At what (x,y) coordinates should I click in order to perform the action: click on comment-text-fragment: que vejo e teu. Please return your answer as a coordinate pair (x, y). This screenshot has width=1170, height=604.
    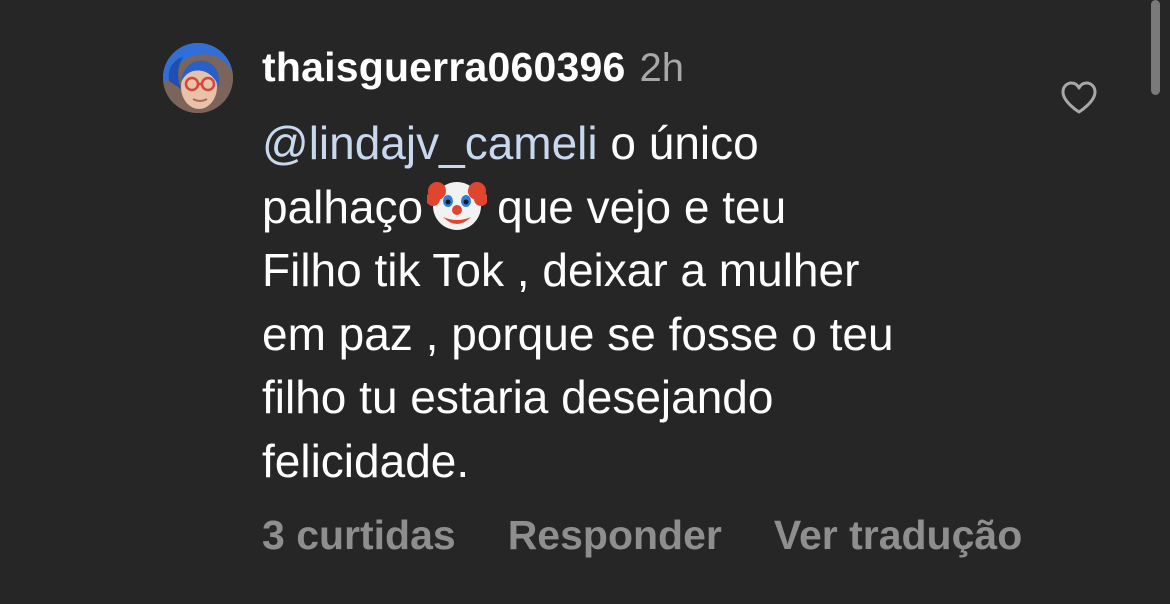
    Looking at the image, I should click on (642, 206).